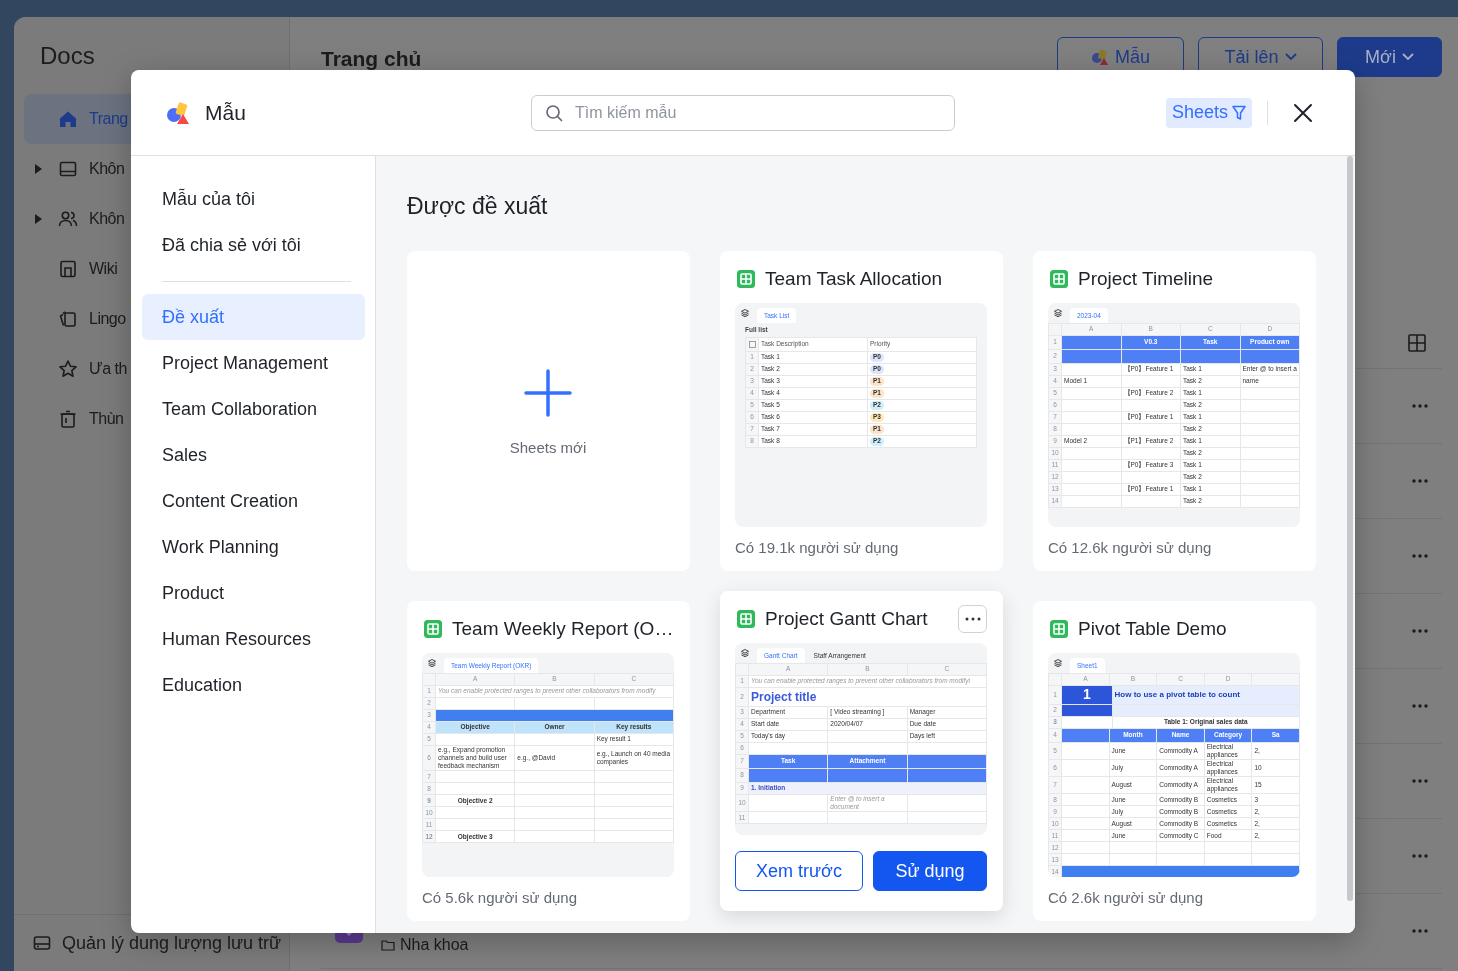 Image resolution: width=1458 pixels, height=971 pixels. I want to click on sheet-cell: 1, so click(1087, 695).